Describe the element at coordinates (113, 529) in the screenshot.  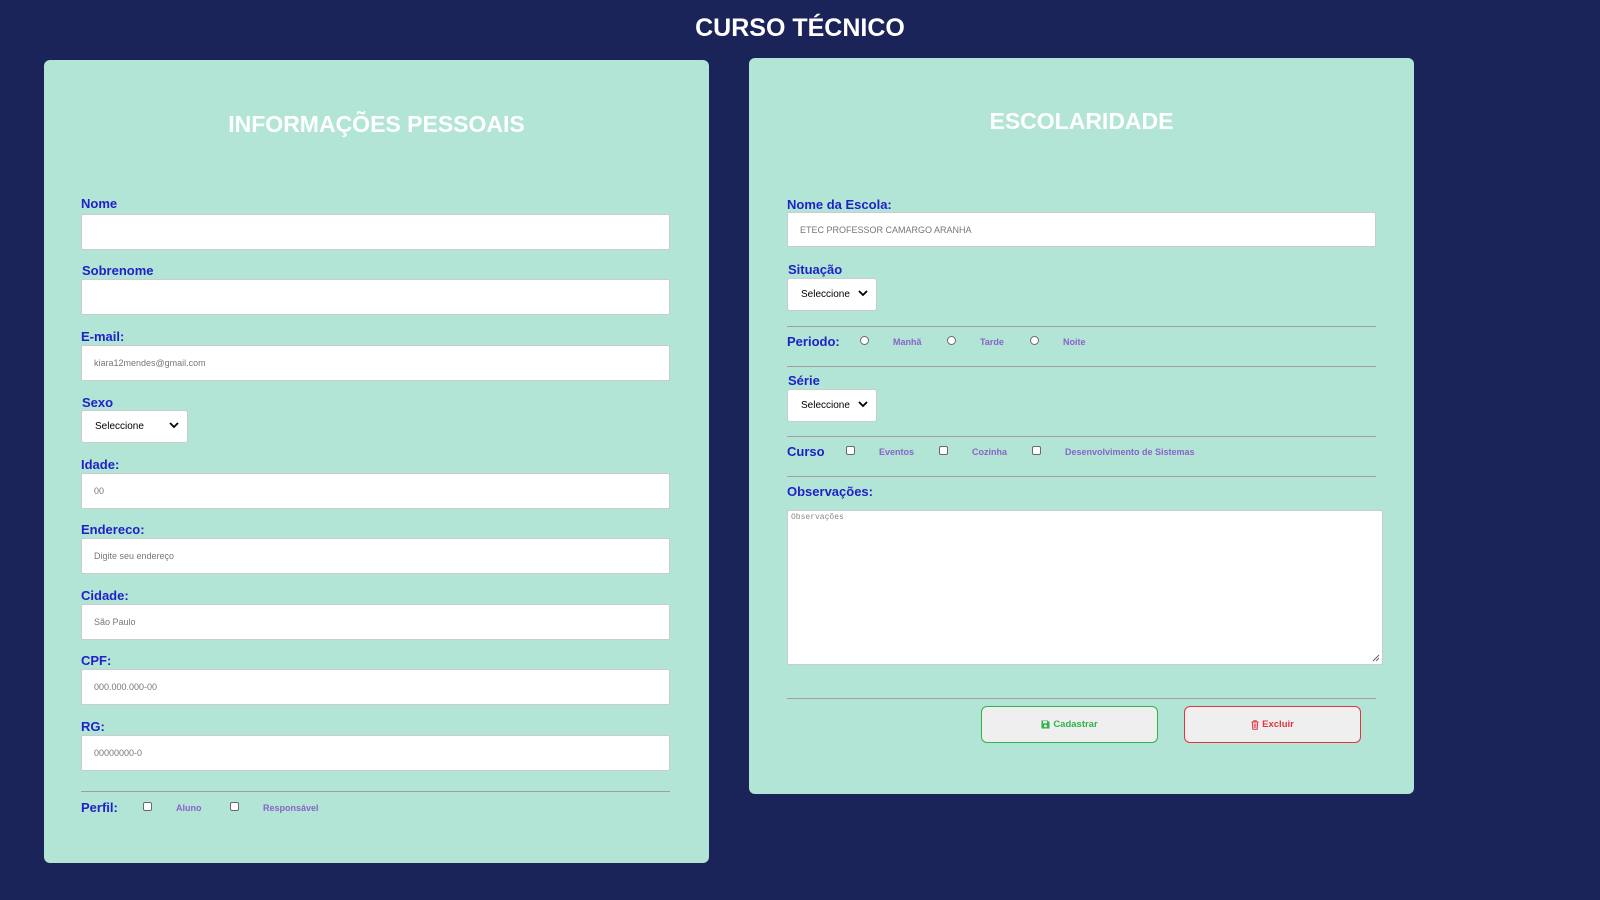
I see `endereco-label: Endereco:` at that location.